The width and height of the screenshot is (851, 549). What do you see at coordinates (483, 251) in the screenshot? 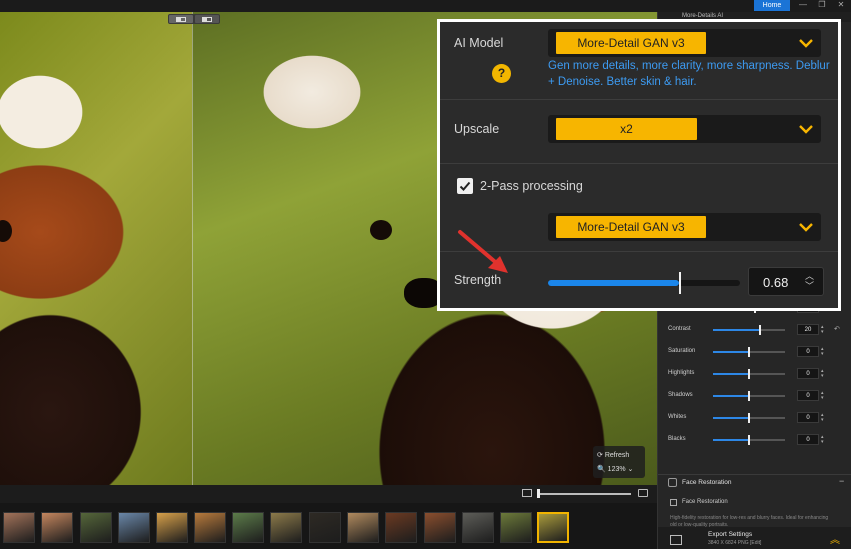
I see `annotation-arrow-icon` at bounding box center [483, 251].